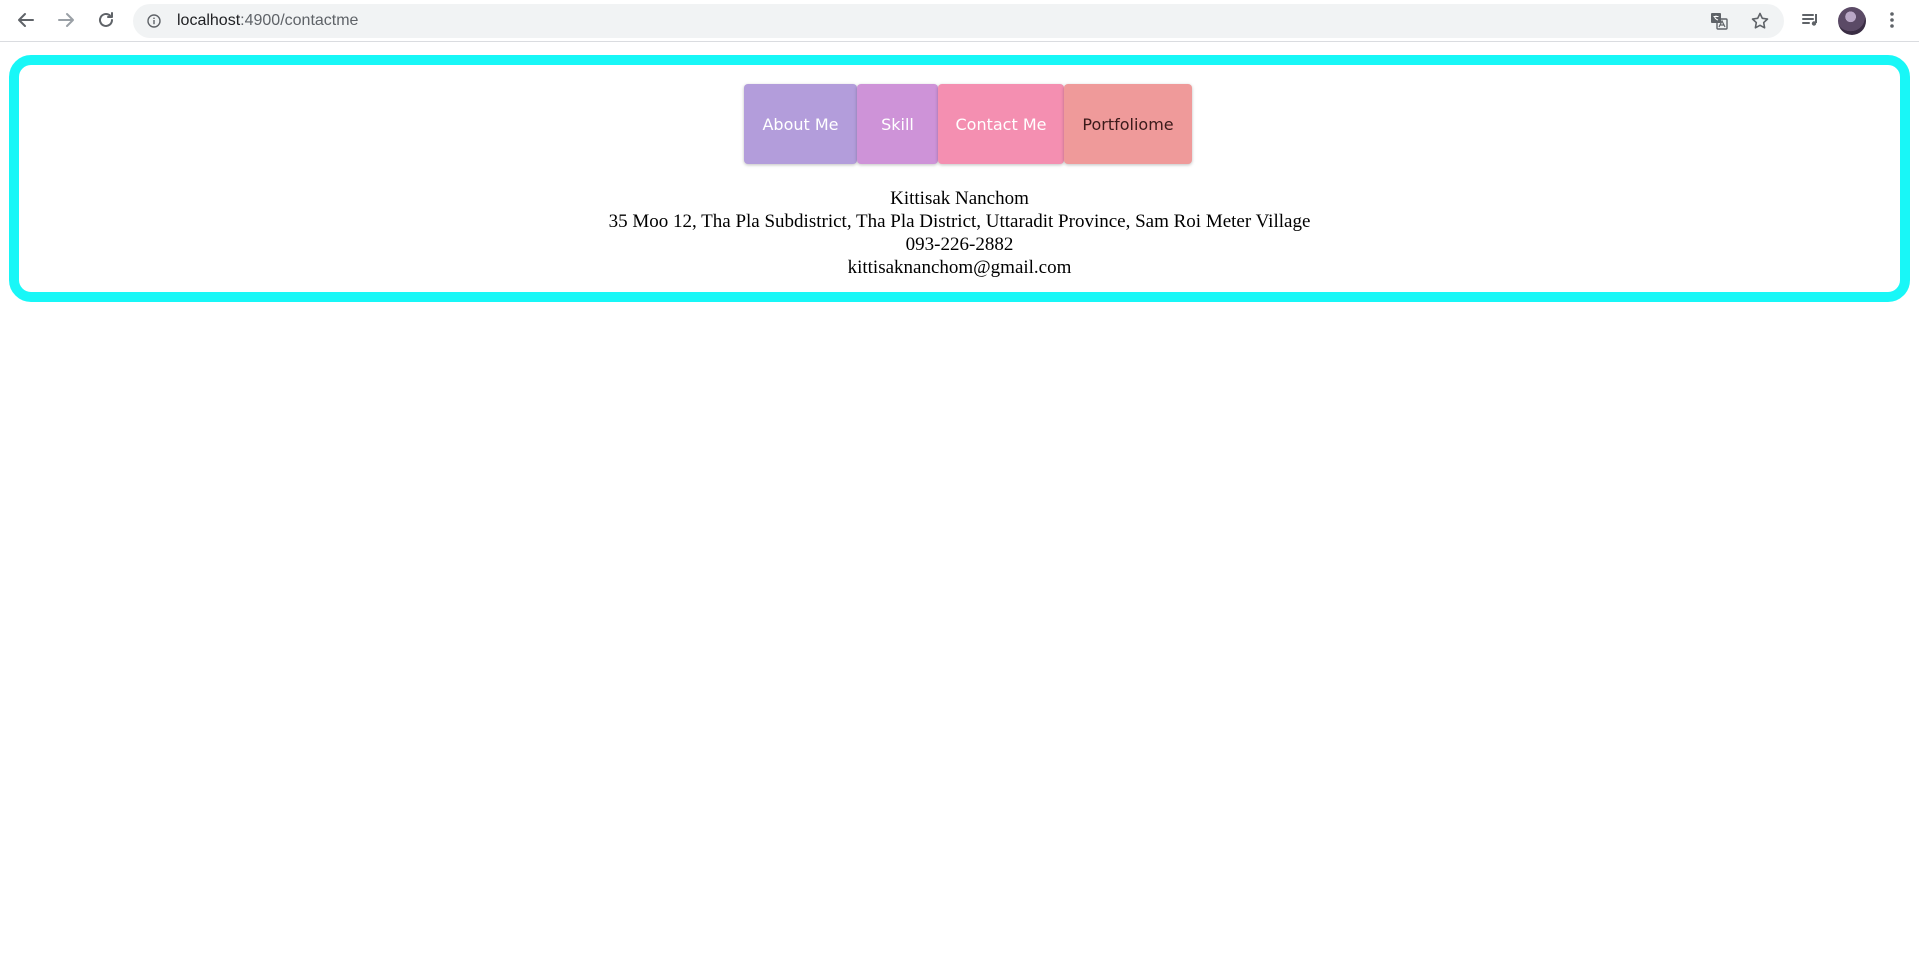 The height and width of the screenshot is (973, 1919). I want to click on info-icon, so click(154, 21).